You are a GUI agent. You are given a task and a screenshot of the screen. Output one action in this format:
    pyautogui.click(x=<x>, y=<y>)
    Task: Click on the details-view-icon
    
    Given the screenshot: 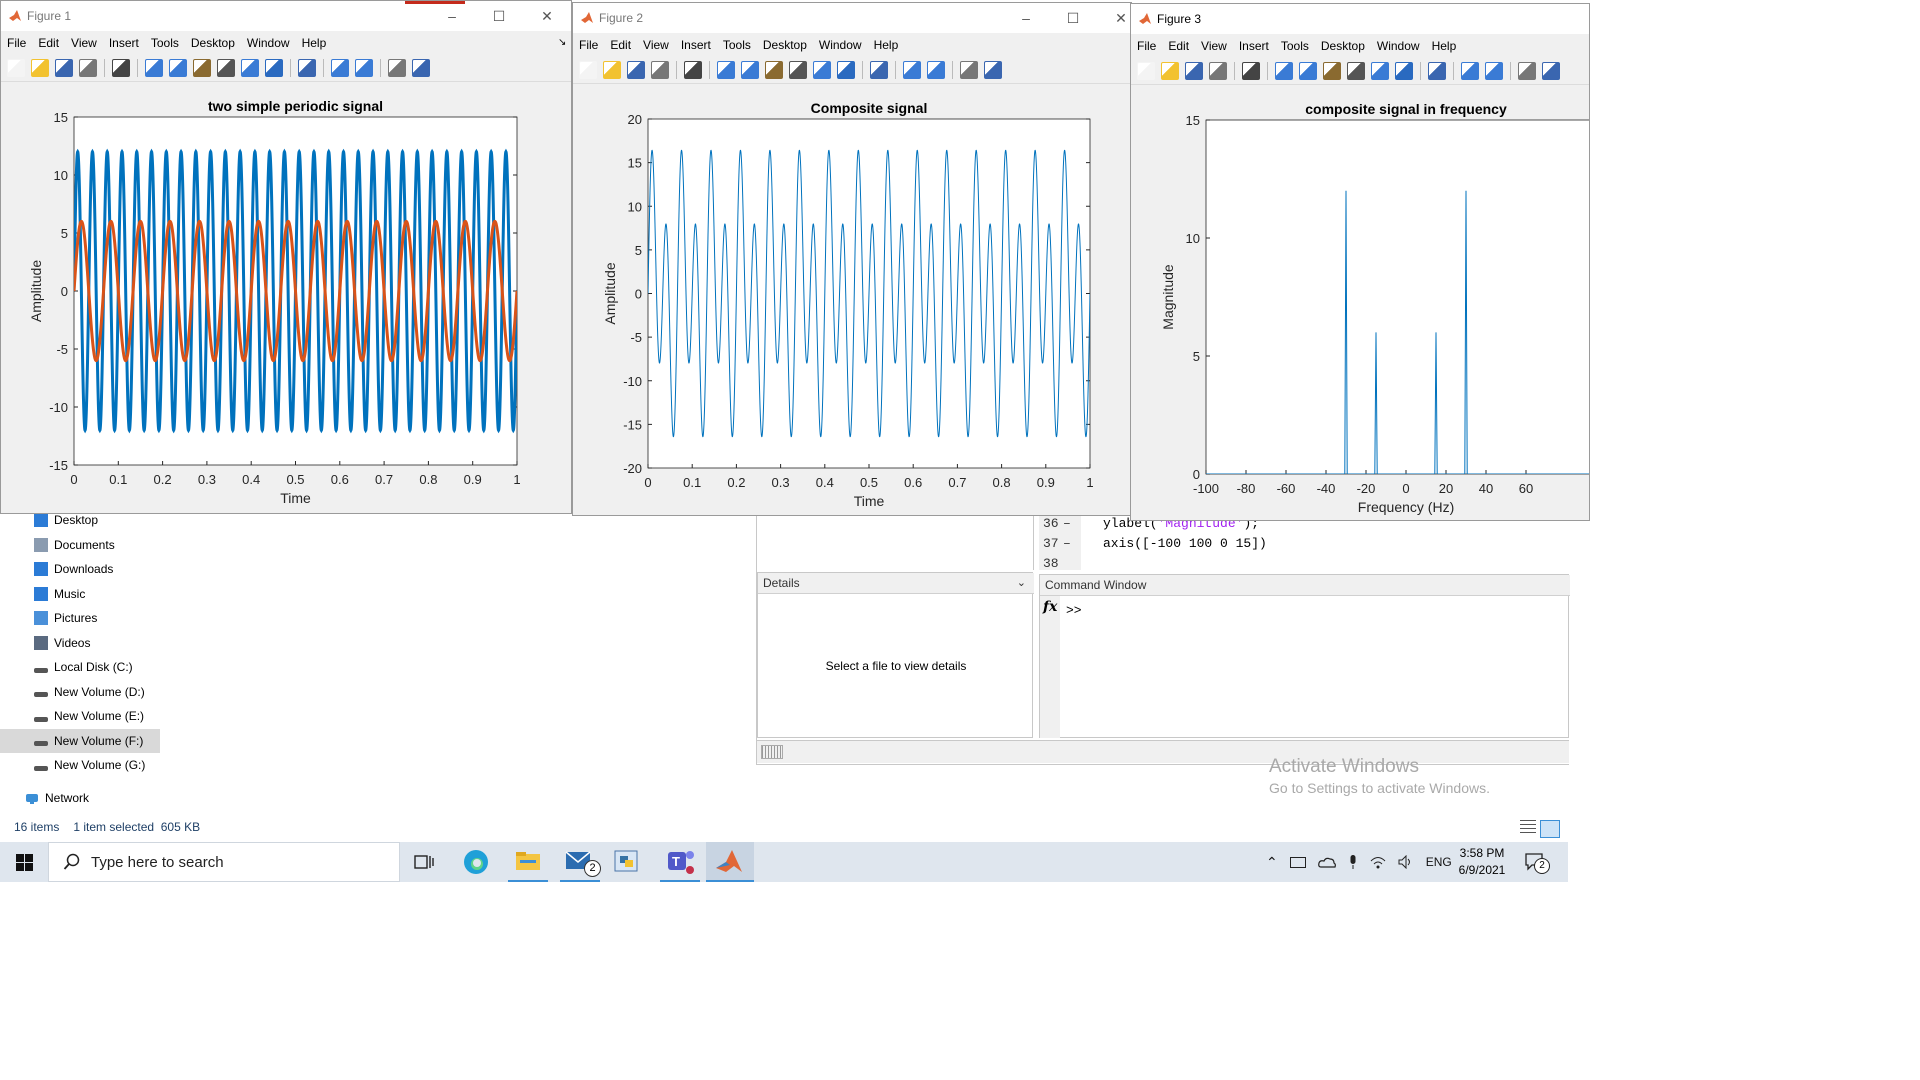 What is the action you would take?
    pyautogui.click(x=1528, y=827)
    